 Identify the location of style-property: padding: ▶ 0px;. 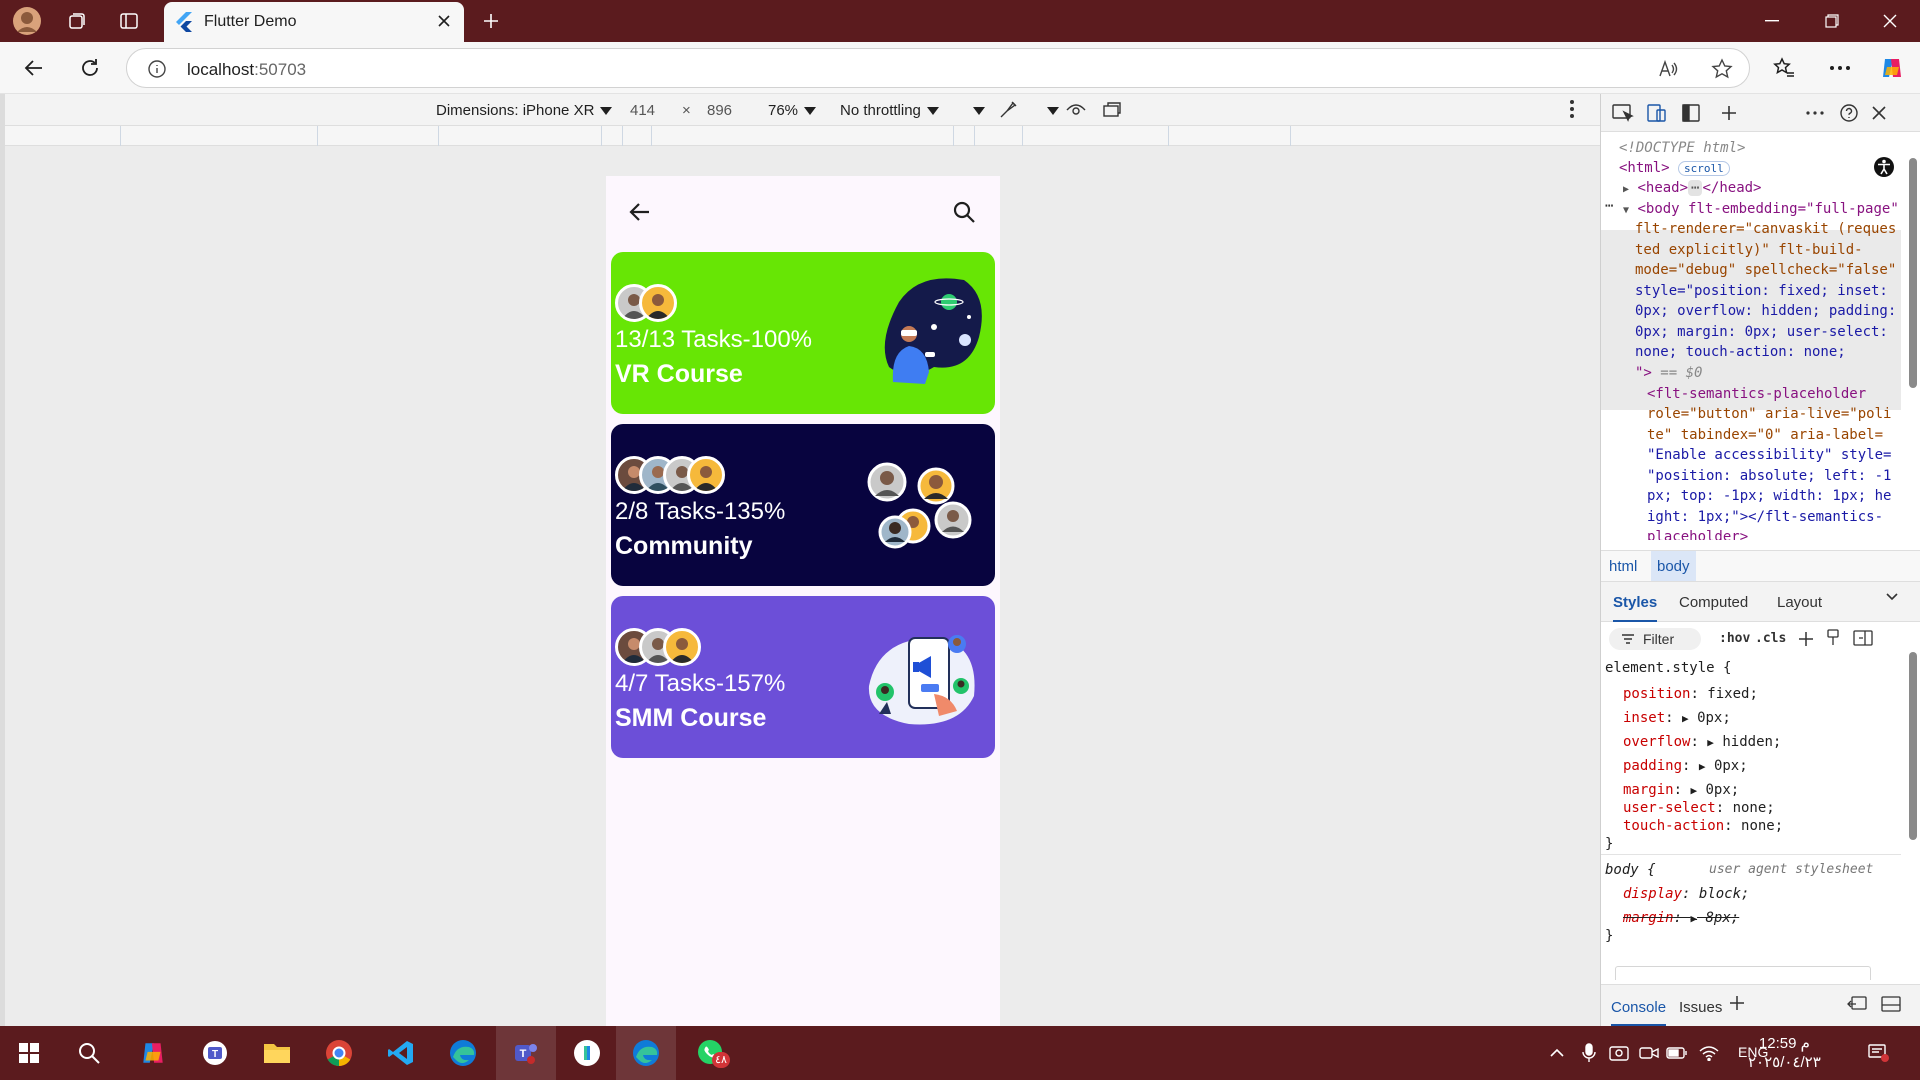
(1685, 766).